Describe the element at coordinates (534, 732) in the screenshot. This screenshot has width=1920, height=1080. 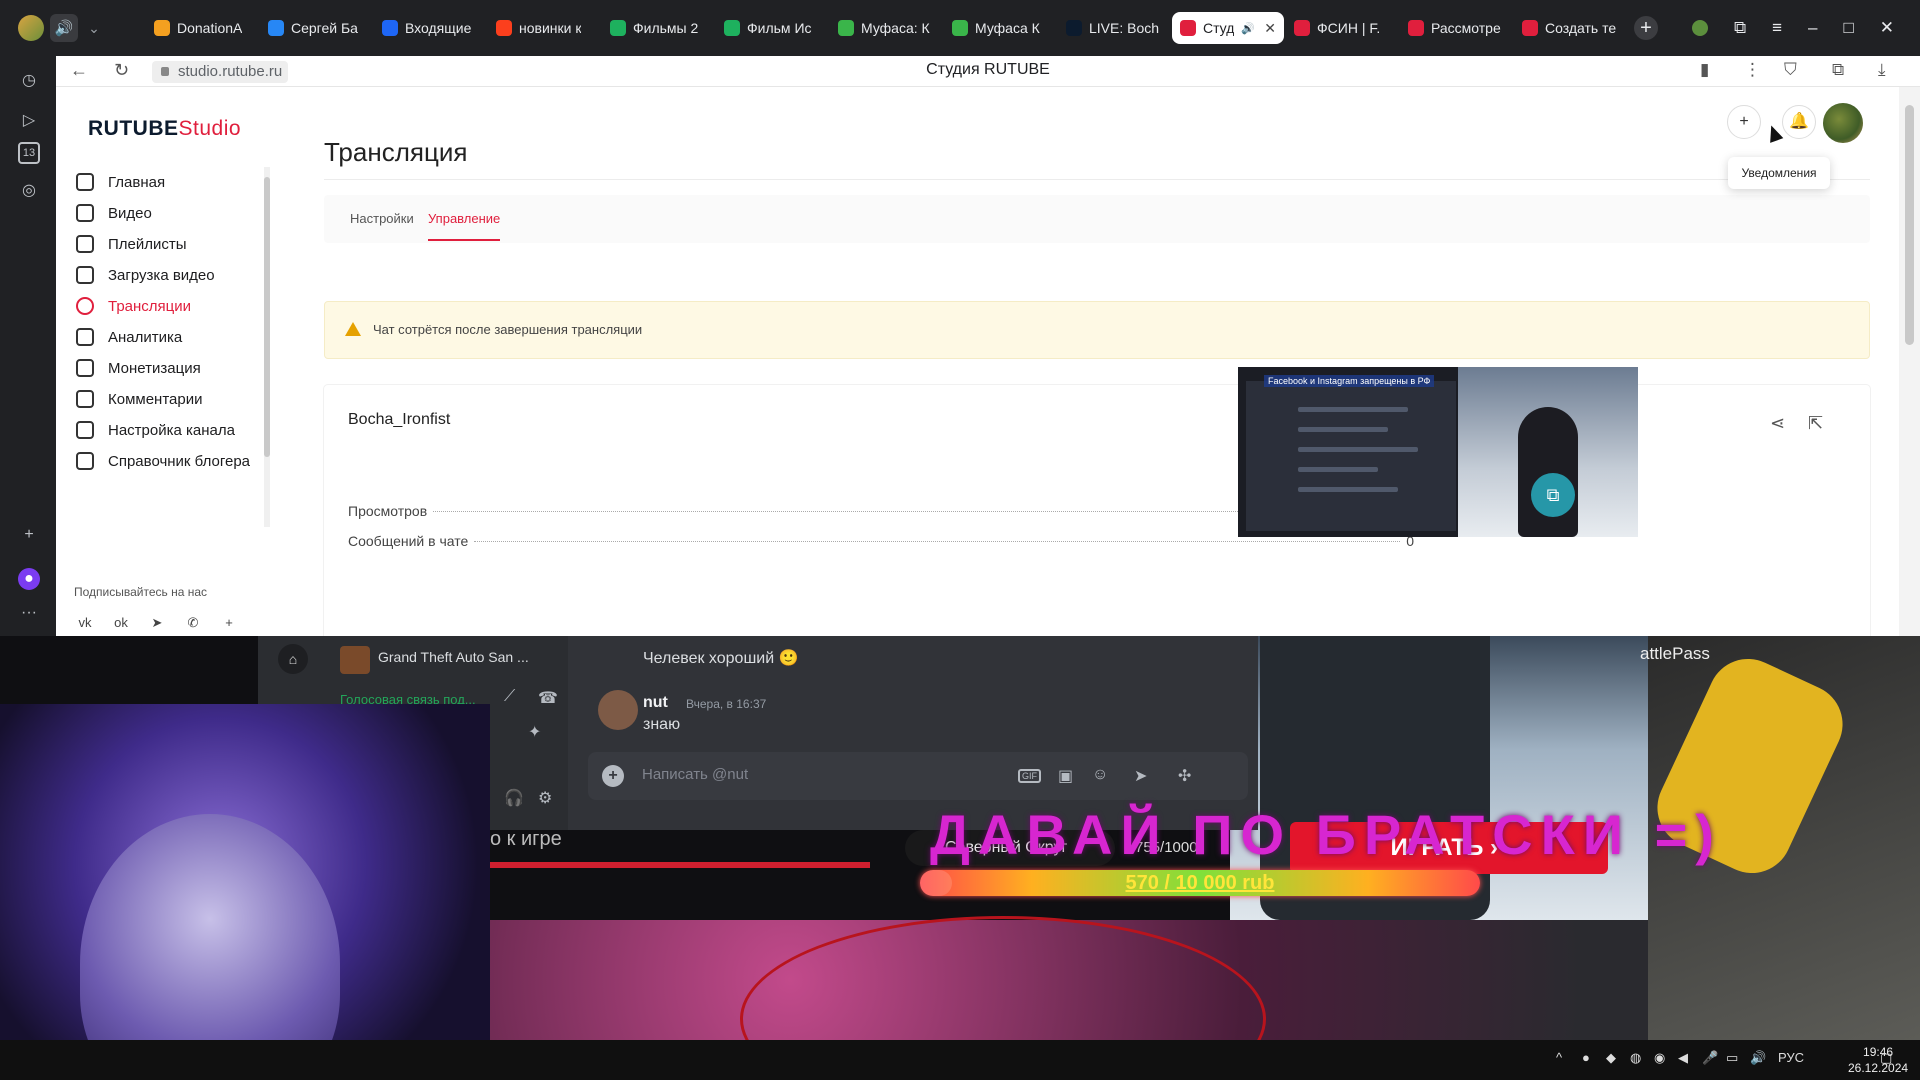
I see `soundboard-icon: ✦` at that location.